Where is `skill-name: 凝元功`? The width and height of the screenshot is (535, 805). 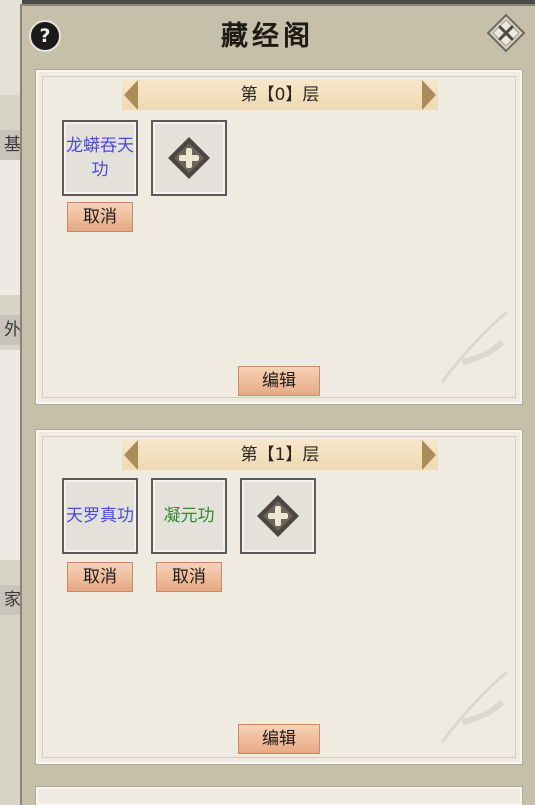
skill-name: 凝元功 is located at coordinates (189, 516).